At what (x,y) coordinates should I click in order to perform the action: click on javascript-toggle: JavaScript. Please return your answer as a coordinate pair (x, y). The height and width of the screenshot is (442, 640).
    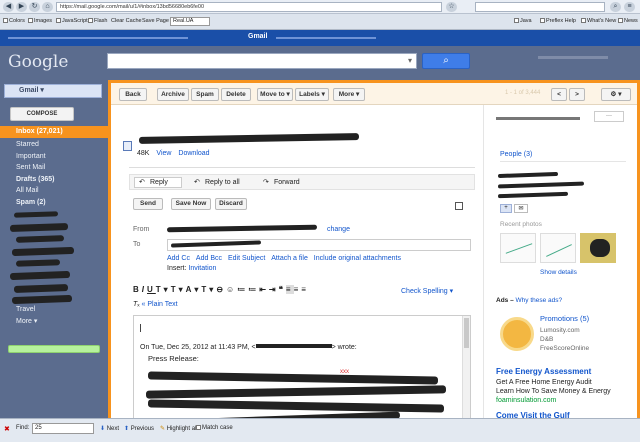
    Looking at the image, I should click on (72, 21).